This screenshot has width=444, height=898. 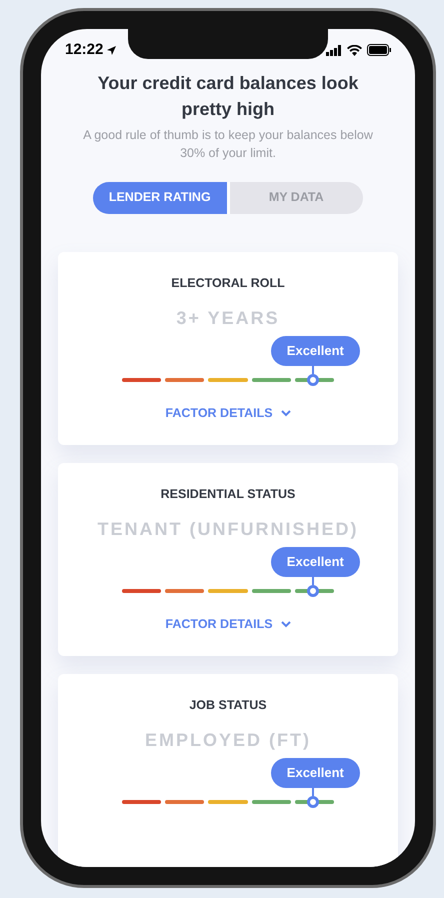 What do you see at coordinates (228, 96) in the screenshot?
I see `header-title: Your credit card balances look pretty high` at bounding box center [228, 96].